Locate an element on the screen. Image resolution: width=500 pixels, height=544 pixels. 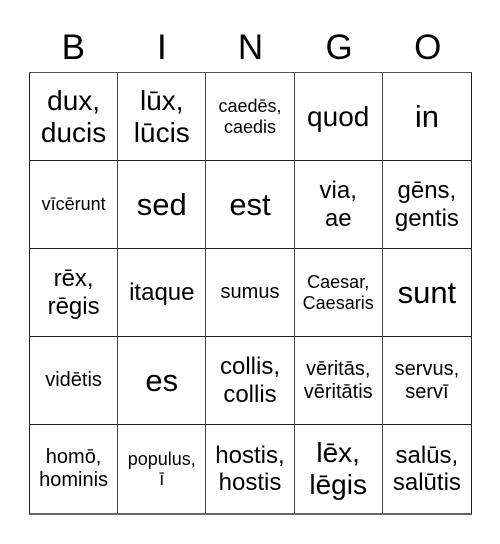
bingo-cell: es is located at coordinates (162, 381).